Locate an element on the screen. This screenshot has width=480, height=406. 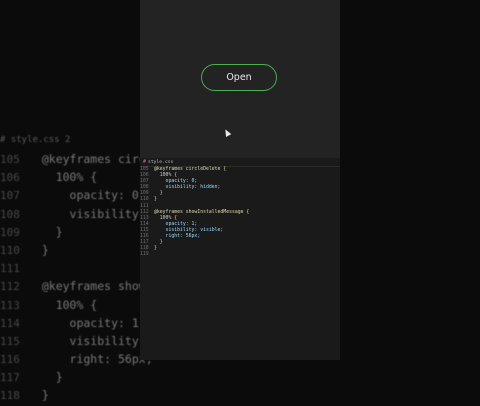
tab-label: style.css is located at coordinates (161, 162).